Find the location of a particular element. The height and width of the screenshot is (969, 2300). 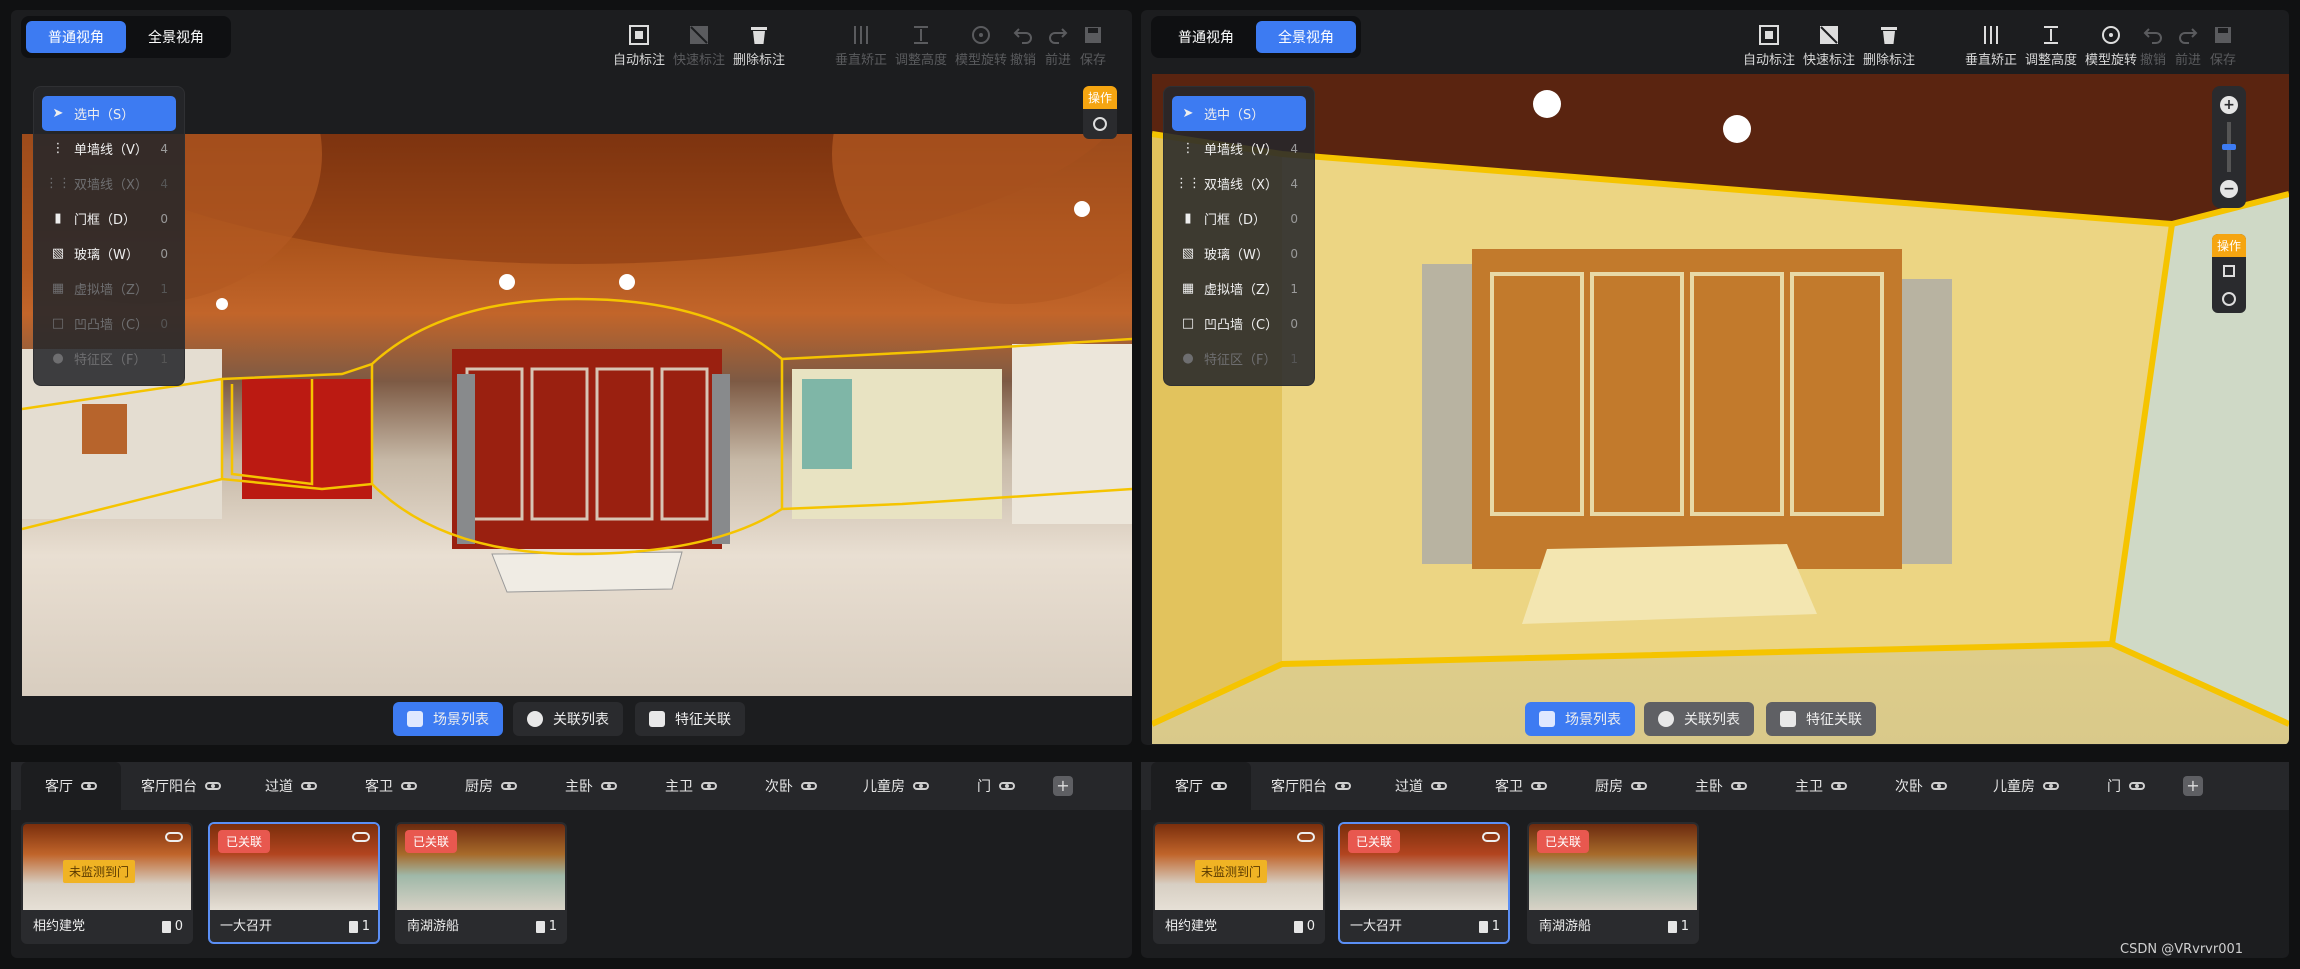

zoom-in-icon: + is located at coordinates (2229, 105).